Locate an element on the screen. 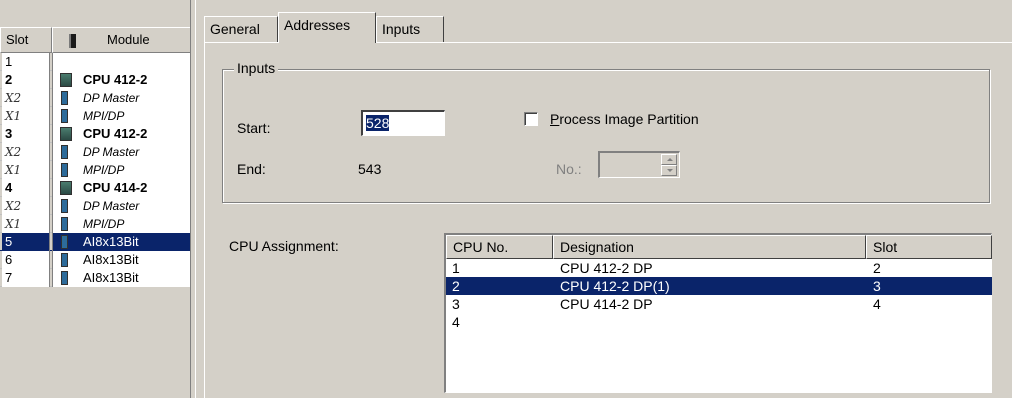 The width and height of the screenshot is (1012, 398). slot-row: 5 AI8x13Bit is located at coordinates (95, 242).